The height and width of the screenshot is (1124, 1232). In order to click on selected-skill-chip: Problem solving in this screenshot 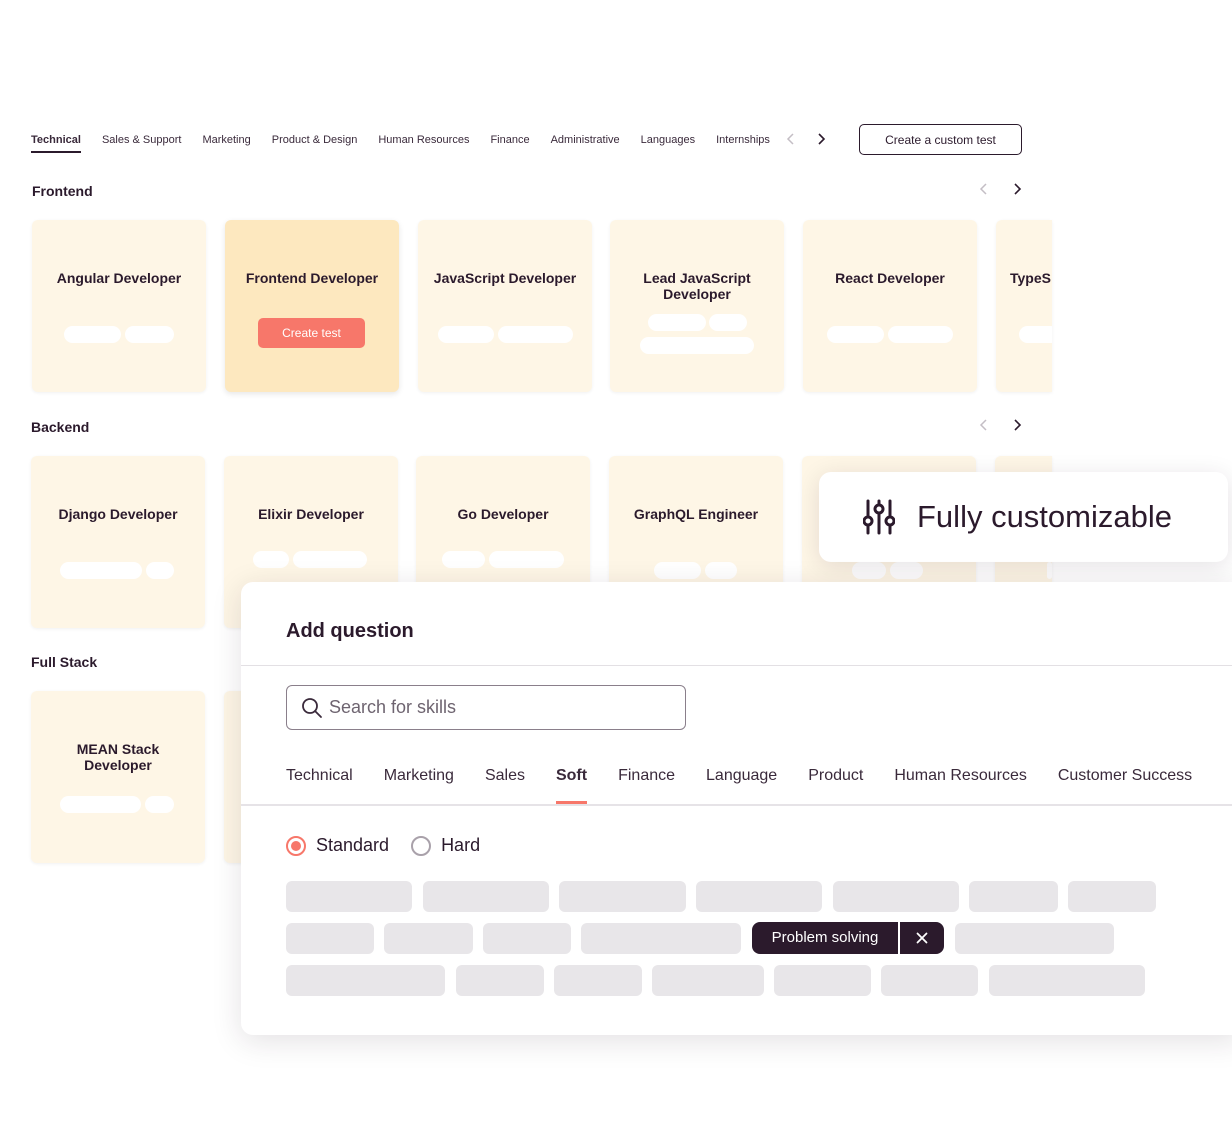, I will do `click(848, 938)`.